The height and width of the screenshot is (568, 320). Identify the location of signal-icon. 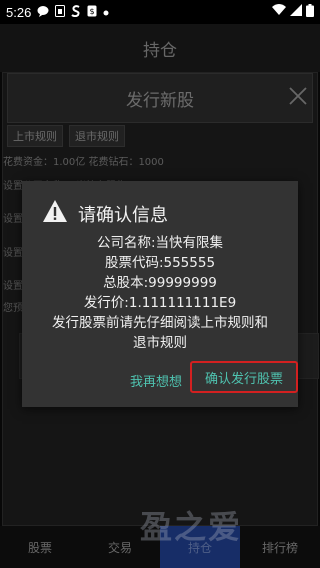
(296, 12).